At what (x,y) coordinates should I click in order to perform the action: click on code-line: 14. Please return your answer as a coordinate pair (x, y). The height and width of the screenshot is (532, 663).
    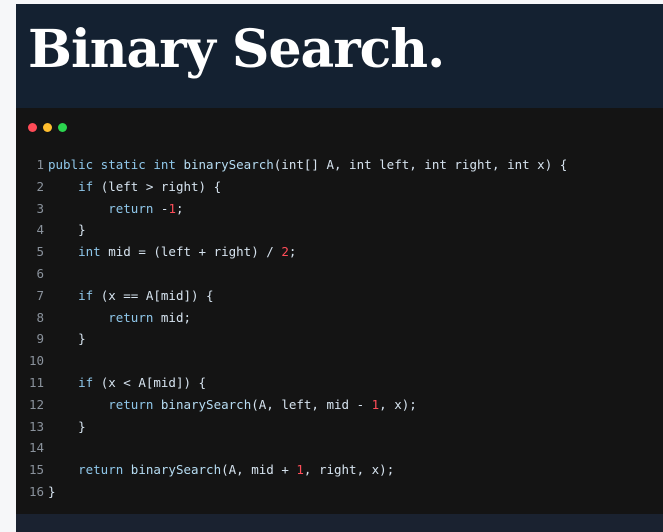
    Looking at the image, I should click on (339, 448).